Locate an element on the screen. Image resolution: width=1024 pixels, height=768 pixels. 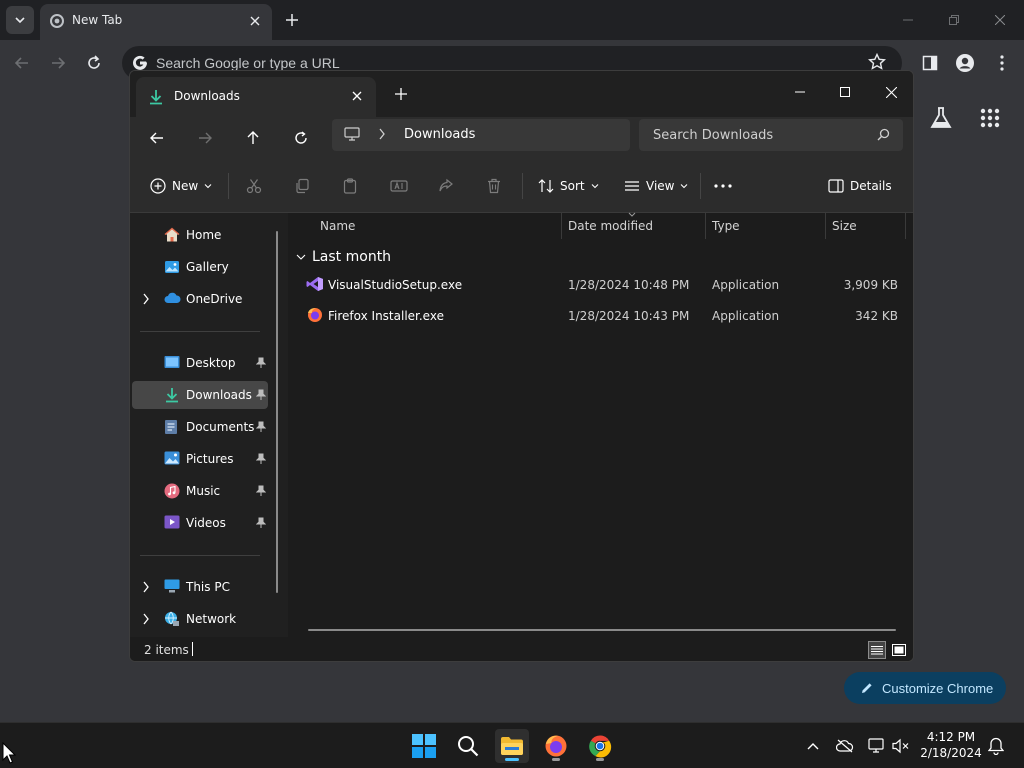
explorer-up-button is located at coordinates (253, 138).